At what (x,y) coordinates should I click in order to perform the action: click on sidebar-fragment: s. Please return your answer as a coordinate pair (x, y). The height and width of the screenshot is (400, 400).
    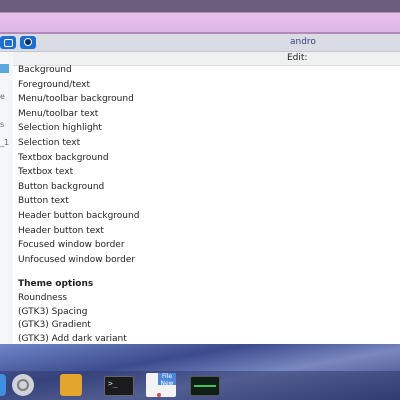
    Looking at the image, I should click on (2, 124).